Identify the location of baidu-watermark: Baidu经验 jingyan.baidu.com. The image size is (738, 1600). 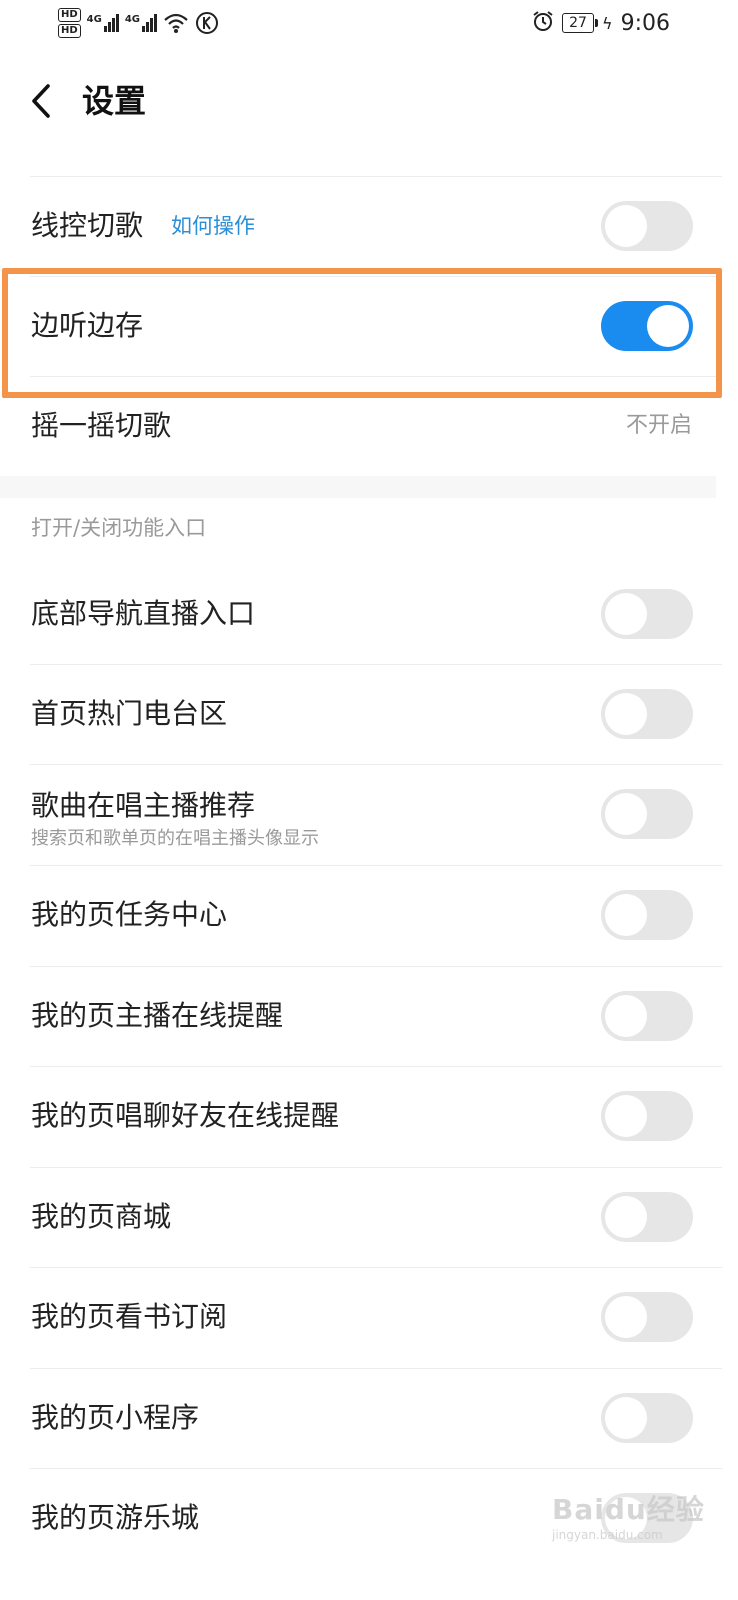
(628, 1515).